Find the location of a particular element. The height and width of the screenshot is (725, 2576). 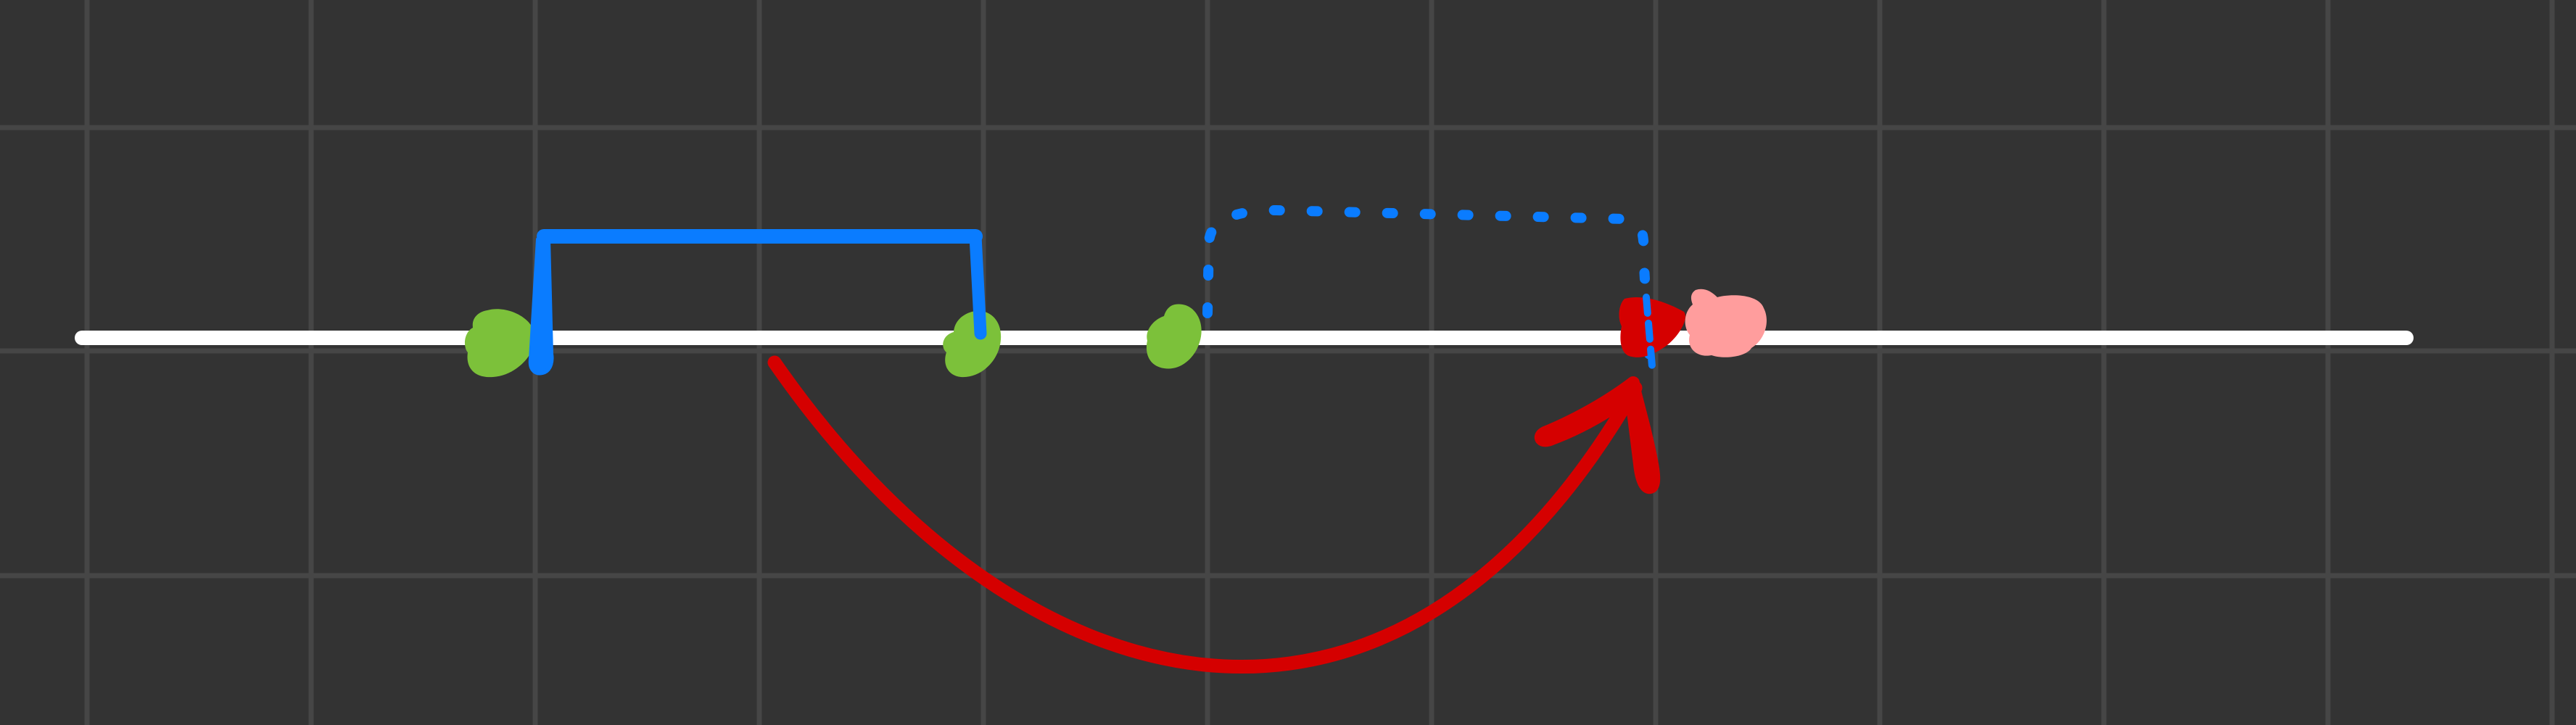

bracket-right-stem is located at coordinates (978, 285).